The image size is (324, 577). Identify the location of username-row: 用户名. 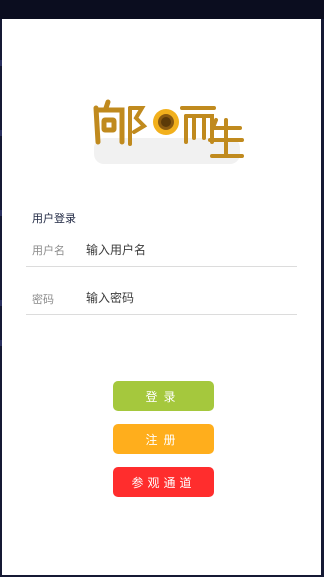
(161, 251).